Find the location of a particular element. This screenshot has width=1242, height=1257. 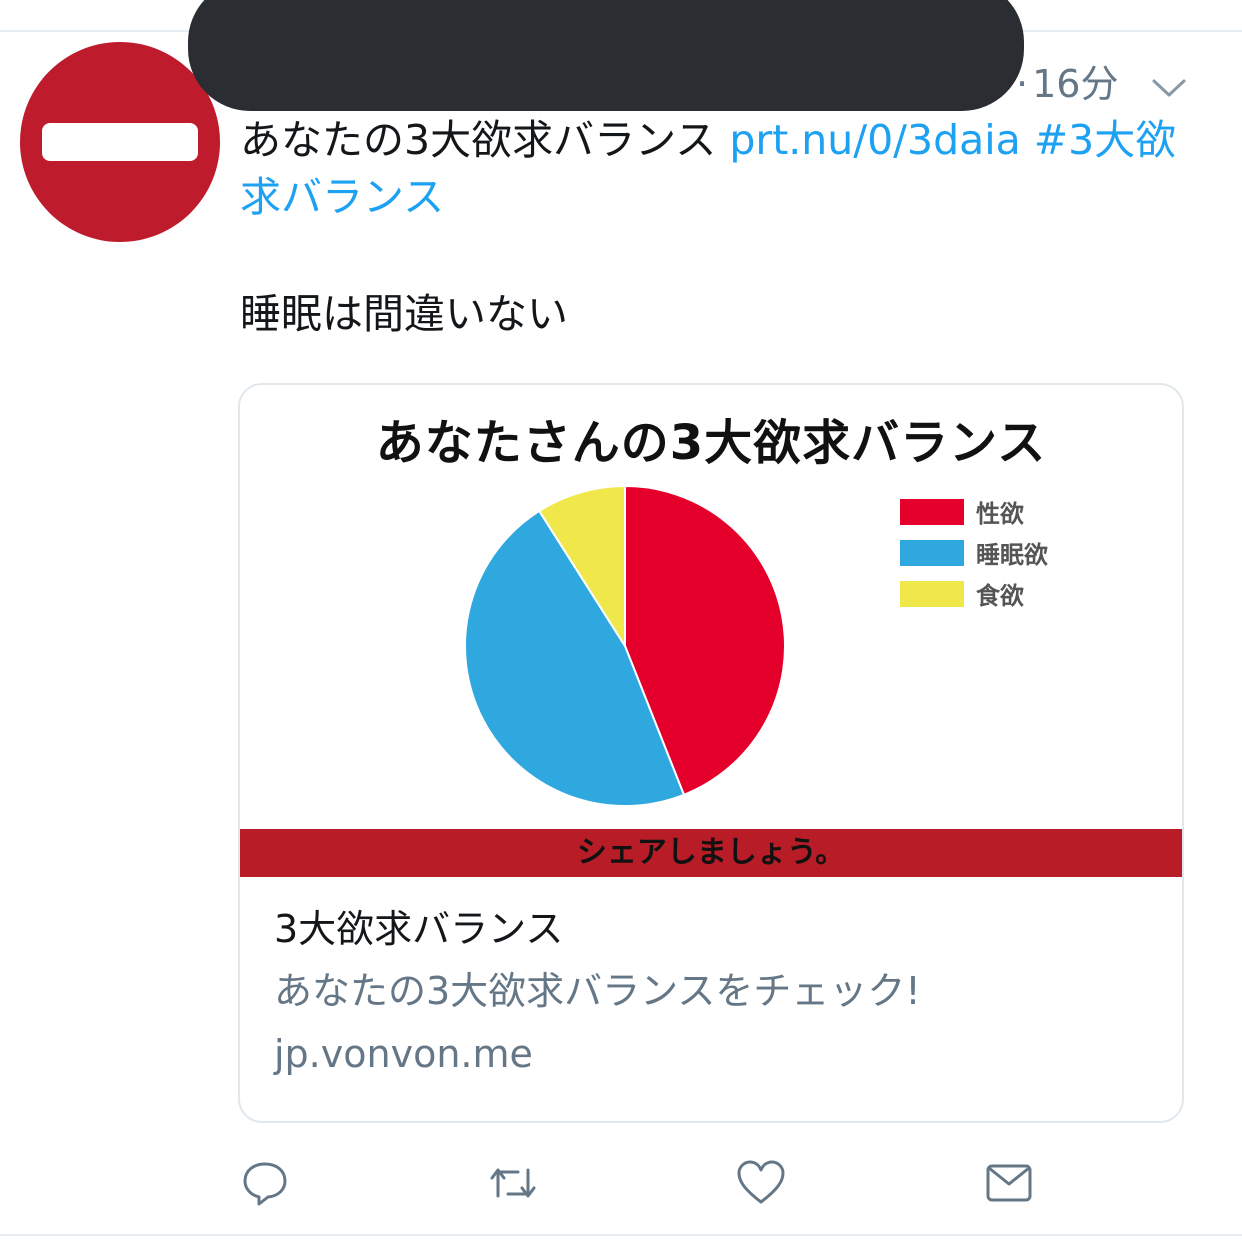

redacted-username is located at coordinates (606, 55).